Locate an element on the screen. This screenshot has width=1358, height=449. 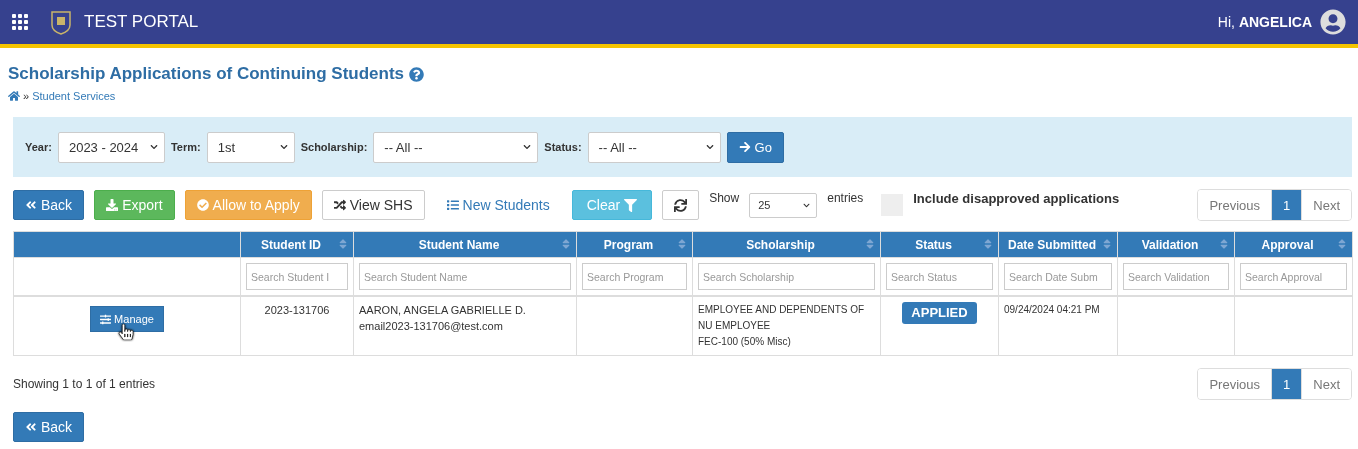
user-greeting: Hi, ANGELICA is located at coordinates (1264, 22).